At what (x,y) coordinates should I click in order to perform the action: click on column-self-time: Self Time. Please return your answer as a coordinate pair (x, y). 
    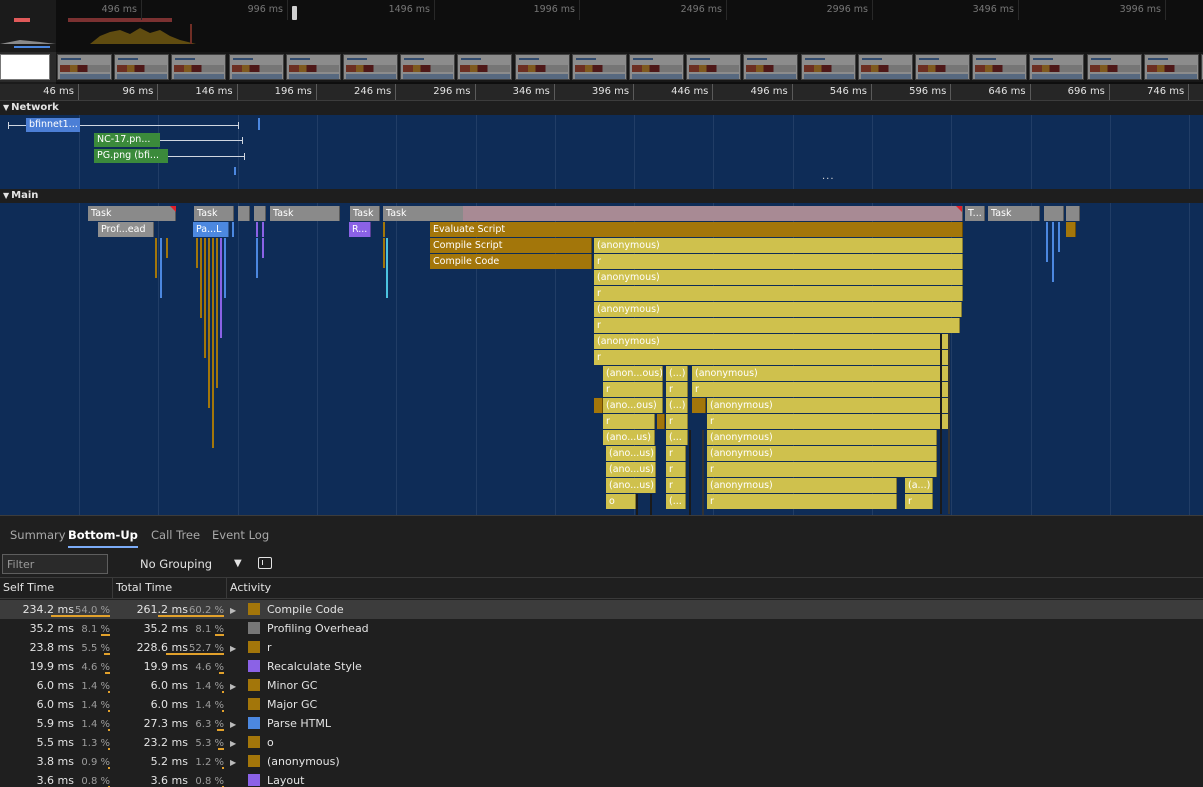
    Looking at the image, I should click on (56, 588).